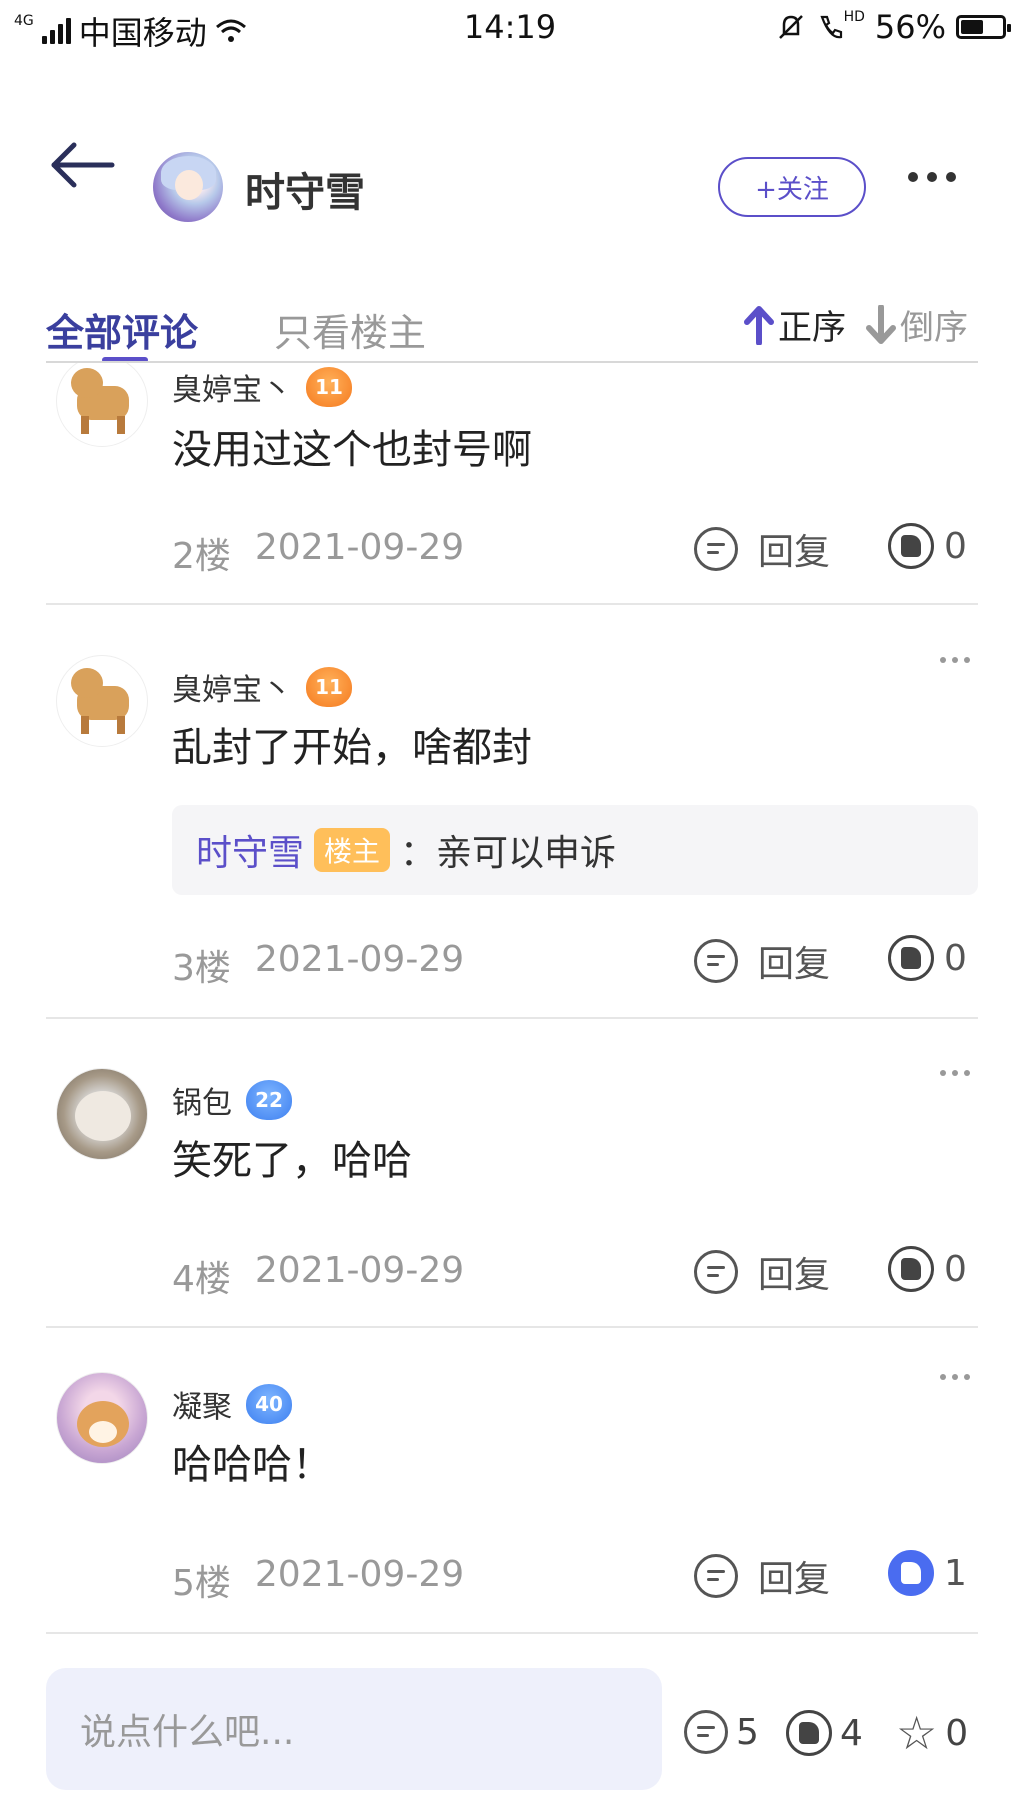  What do you see at coordinates (881, 324) in the screenshot?
I see `arrow-down-icon` at bounding box center [881, 324].